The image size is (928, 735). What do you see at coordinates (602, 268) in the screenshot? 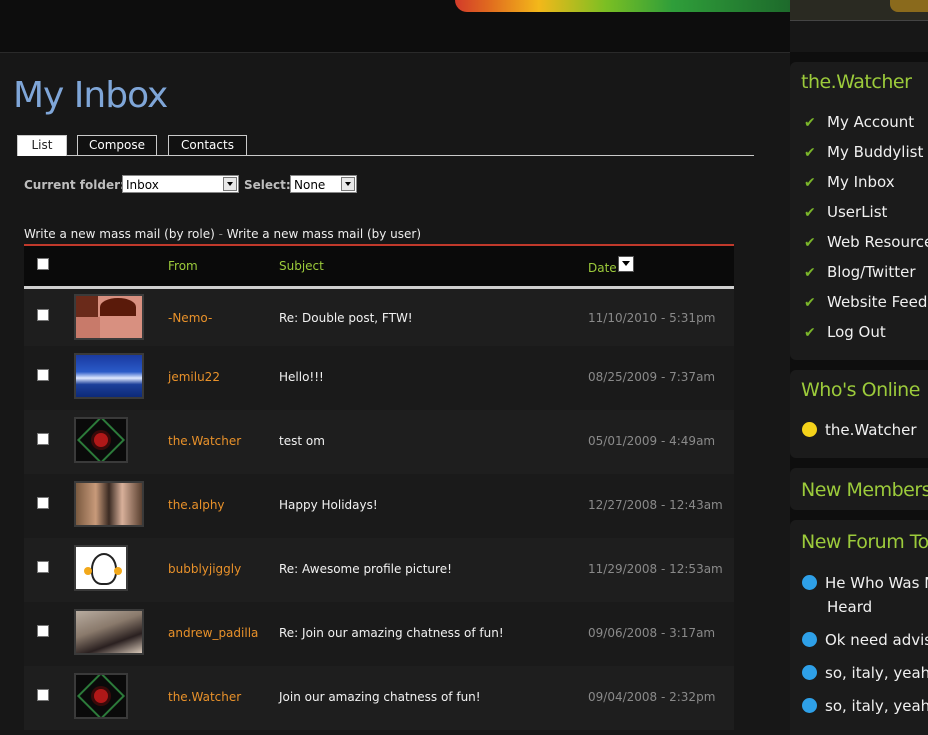
I see `column-date: Date` at bounding box center [602, 268].